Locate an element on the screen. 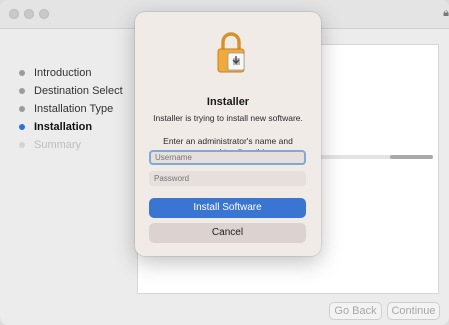  progress-bar-fill is located at coordinates (411, 157).